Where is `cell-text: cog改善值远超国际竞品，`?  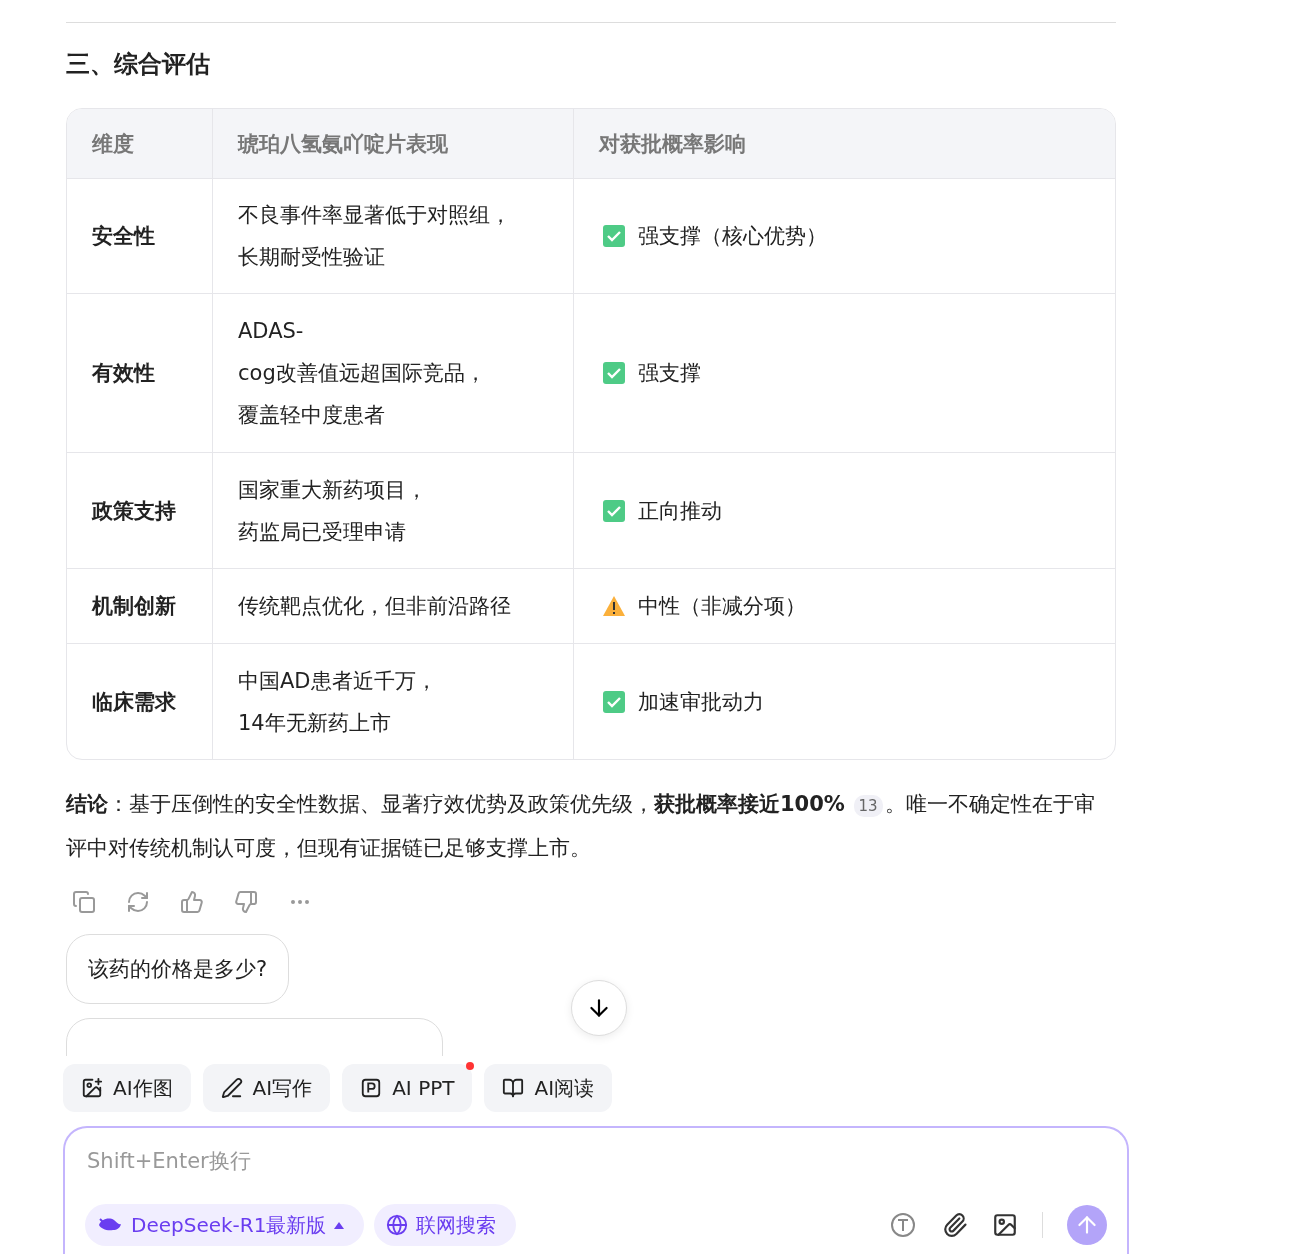 cell-text: cog改善值远超国际竞品， is located at coordinates (362, 373).